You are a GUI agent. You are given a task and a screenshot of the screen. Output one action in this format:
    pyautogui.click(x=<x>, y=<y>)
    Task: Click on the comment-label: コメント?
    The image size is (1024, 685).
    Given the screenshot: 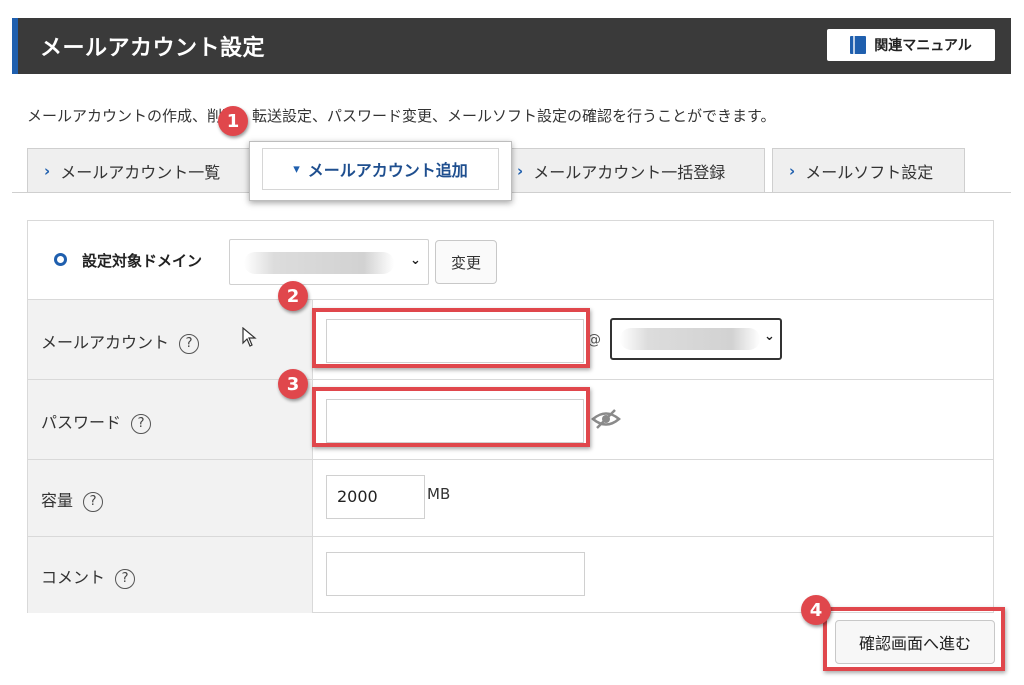 What is the action you would take?
    pyautogui.click(x=88, y=576)
    